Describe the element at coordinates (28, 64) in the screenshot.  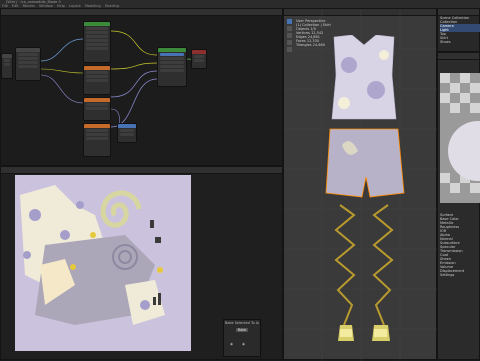
I see `node-image-texture` at that location.